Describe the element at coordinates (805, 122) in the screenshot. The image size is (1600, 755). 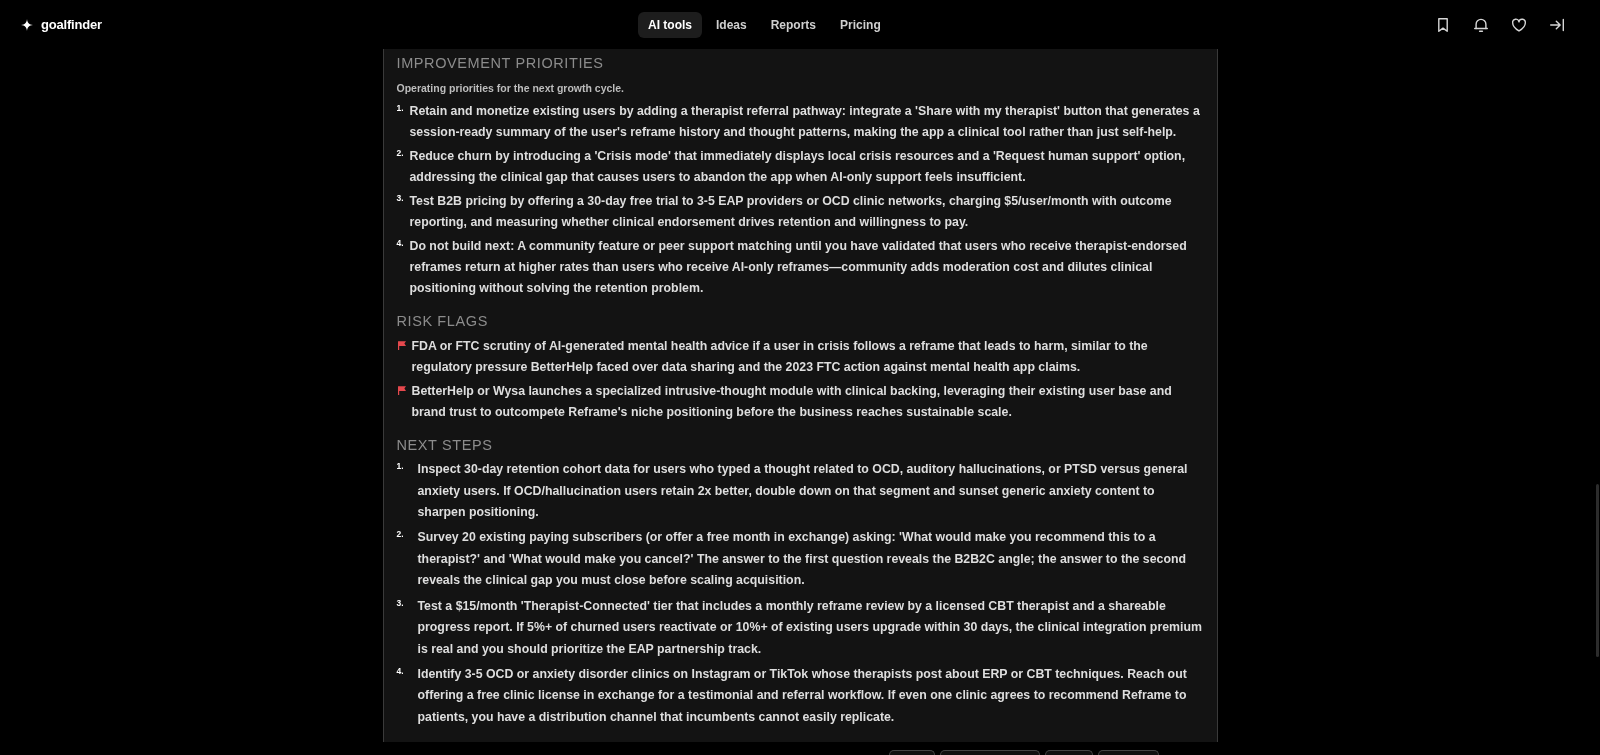
I see `list-item-text: Retain and monetize existing users by adding a therapist referral pathway: integrate a 'Share with my therapist' button that generates a session-ready summary of the user's reframe history and thought patterns, making the app a clinical tool rather than just self-help.` at that location.